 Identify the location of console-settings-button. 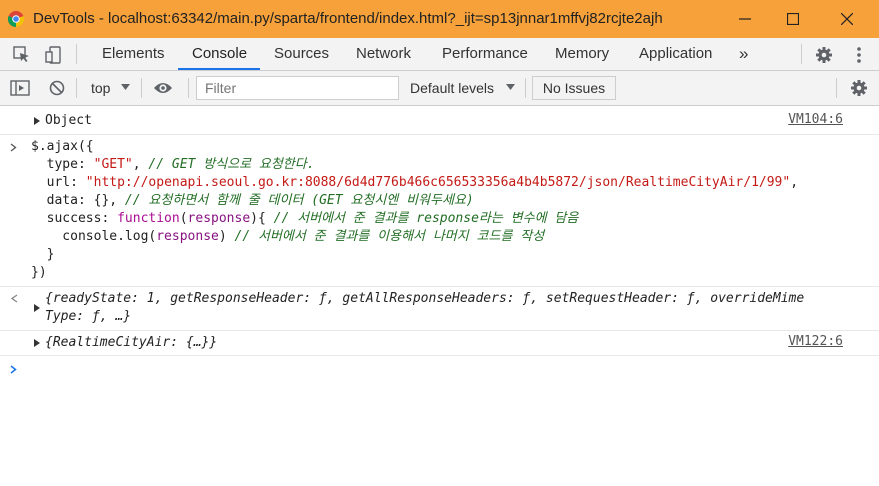
(859, 88).